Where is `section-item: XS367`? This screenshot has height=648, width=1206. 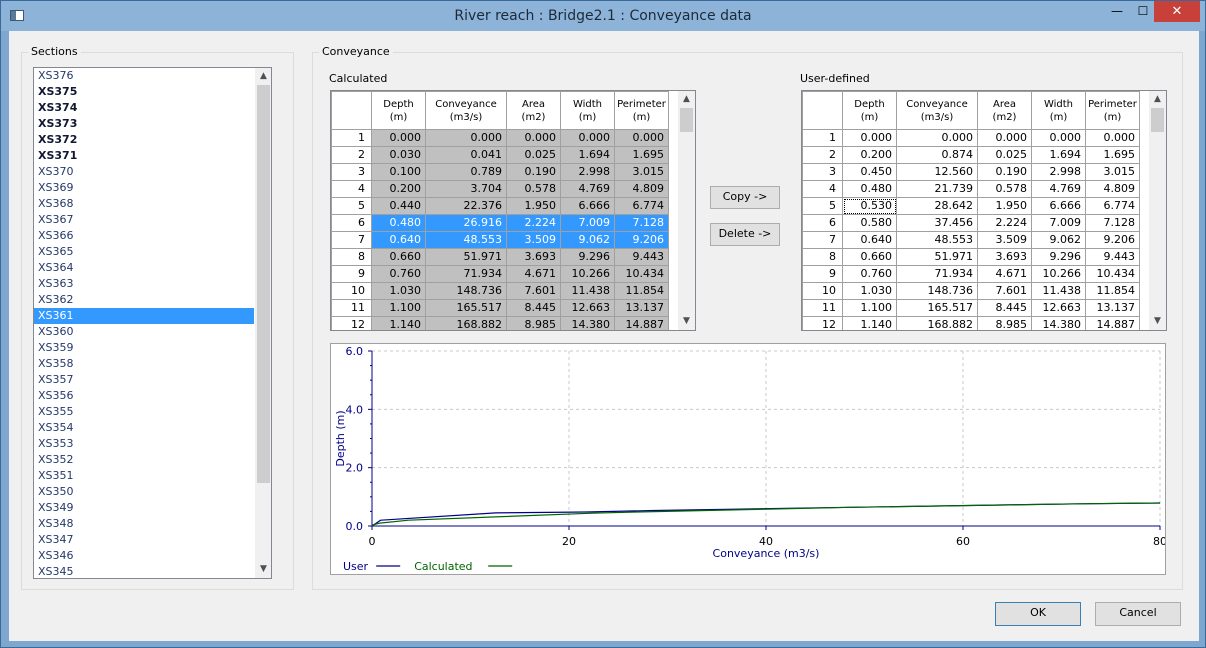
section-item: XS367 is located at coordinates (144, 220).